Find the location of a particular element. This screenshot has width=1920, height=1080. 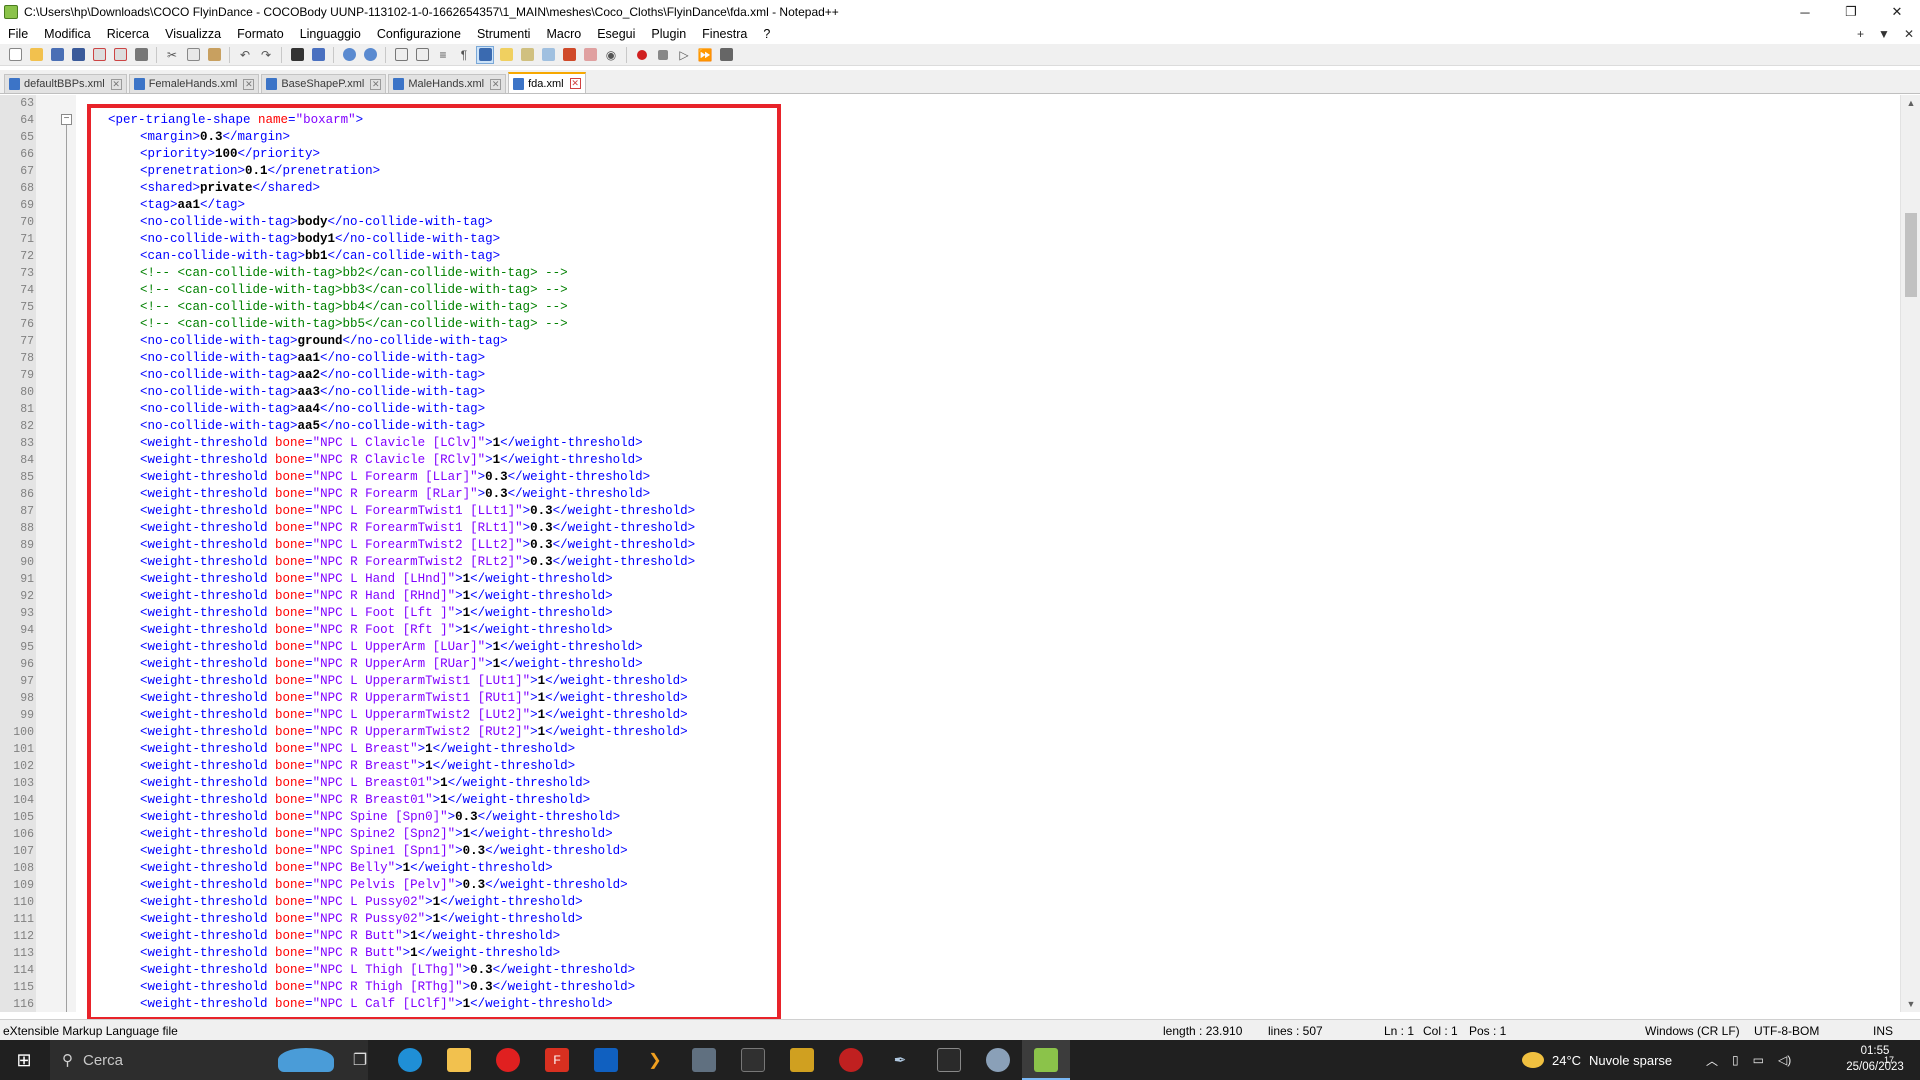

new-file-icon is located at coordinates (15, 55).